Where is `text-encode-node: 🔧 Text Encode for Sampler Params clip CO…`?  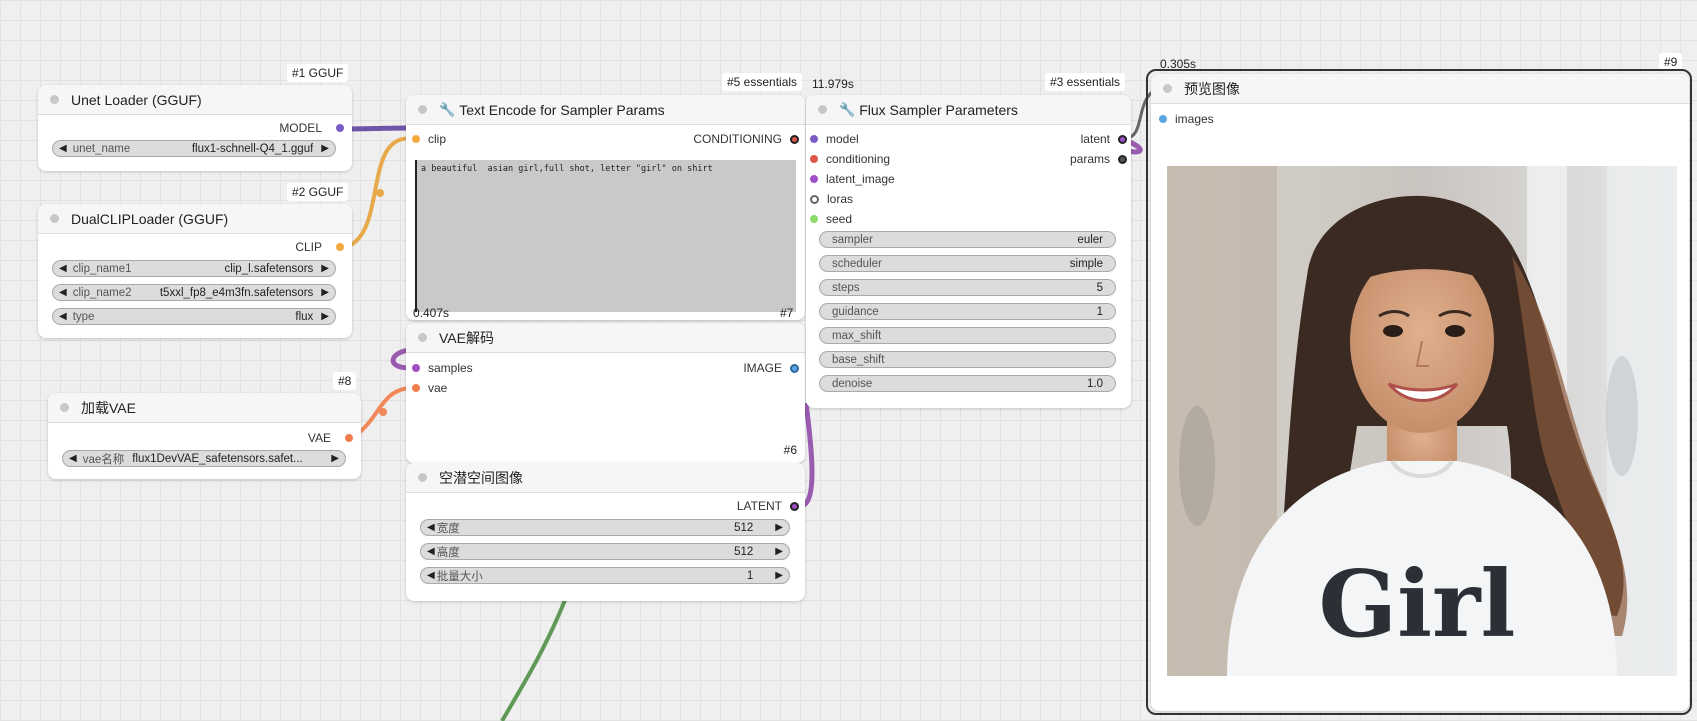 text-encode-node: 🔧 Text Encode for Sampler Params clip CO… is located at coordinates (605, 207).